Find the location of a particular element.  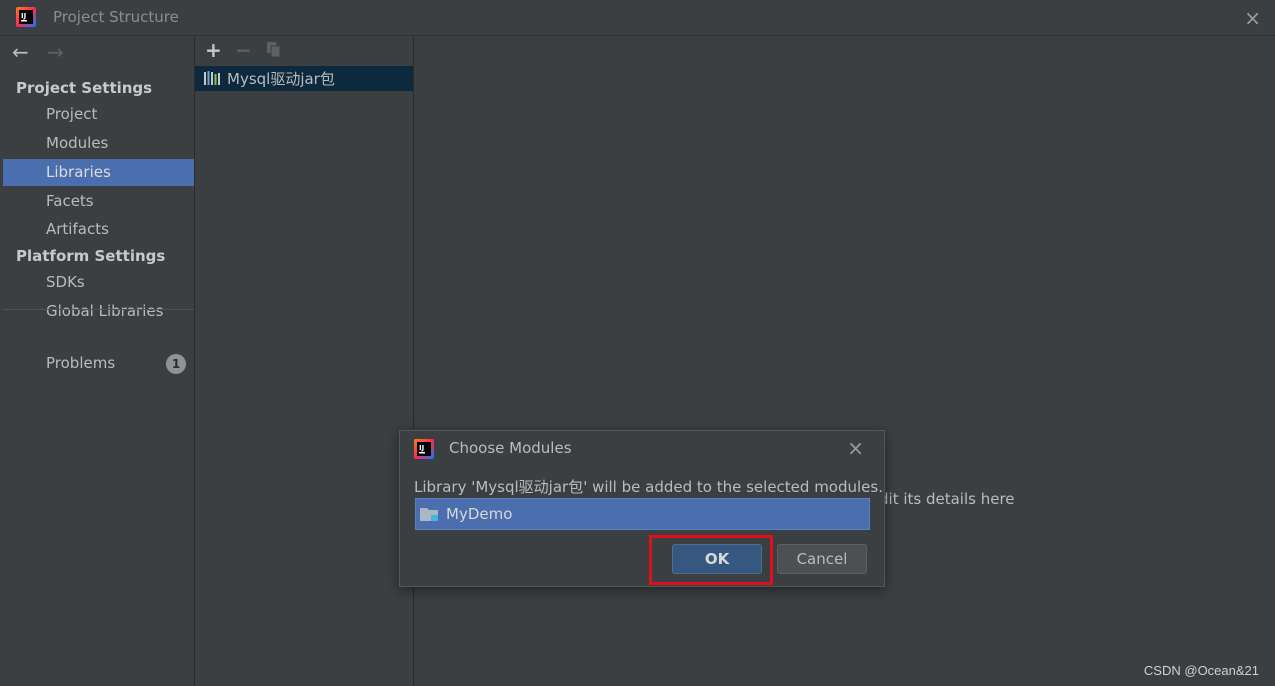

library-list-item: Mysql驱动jar包 is located at coordinates (304, 78).